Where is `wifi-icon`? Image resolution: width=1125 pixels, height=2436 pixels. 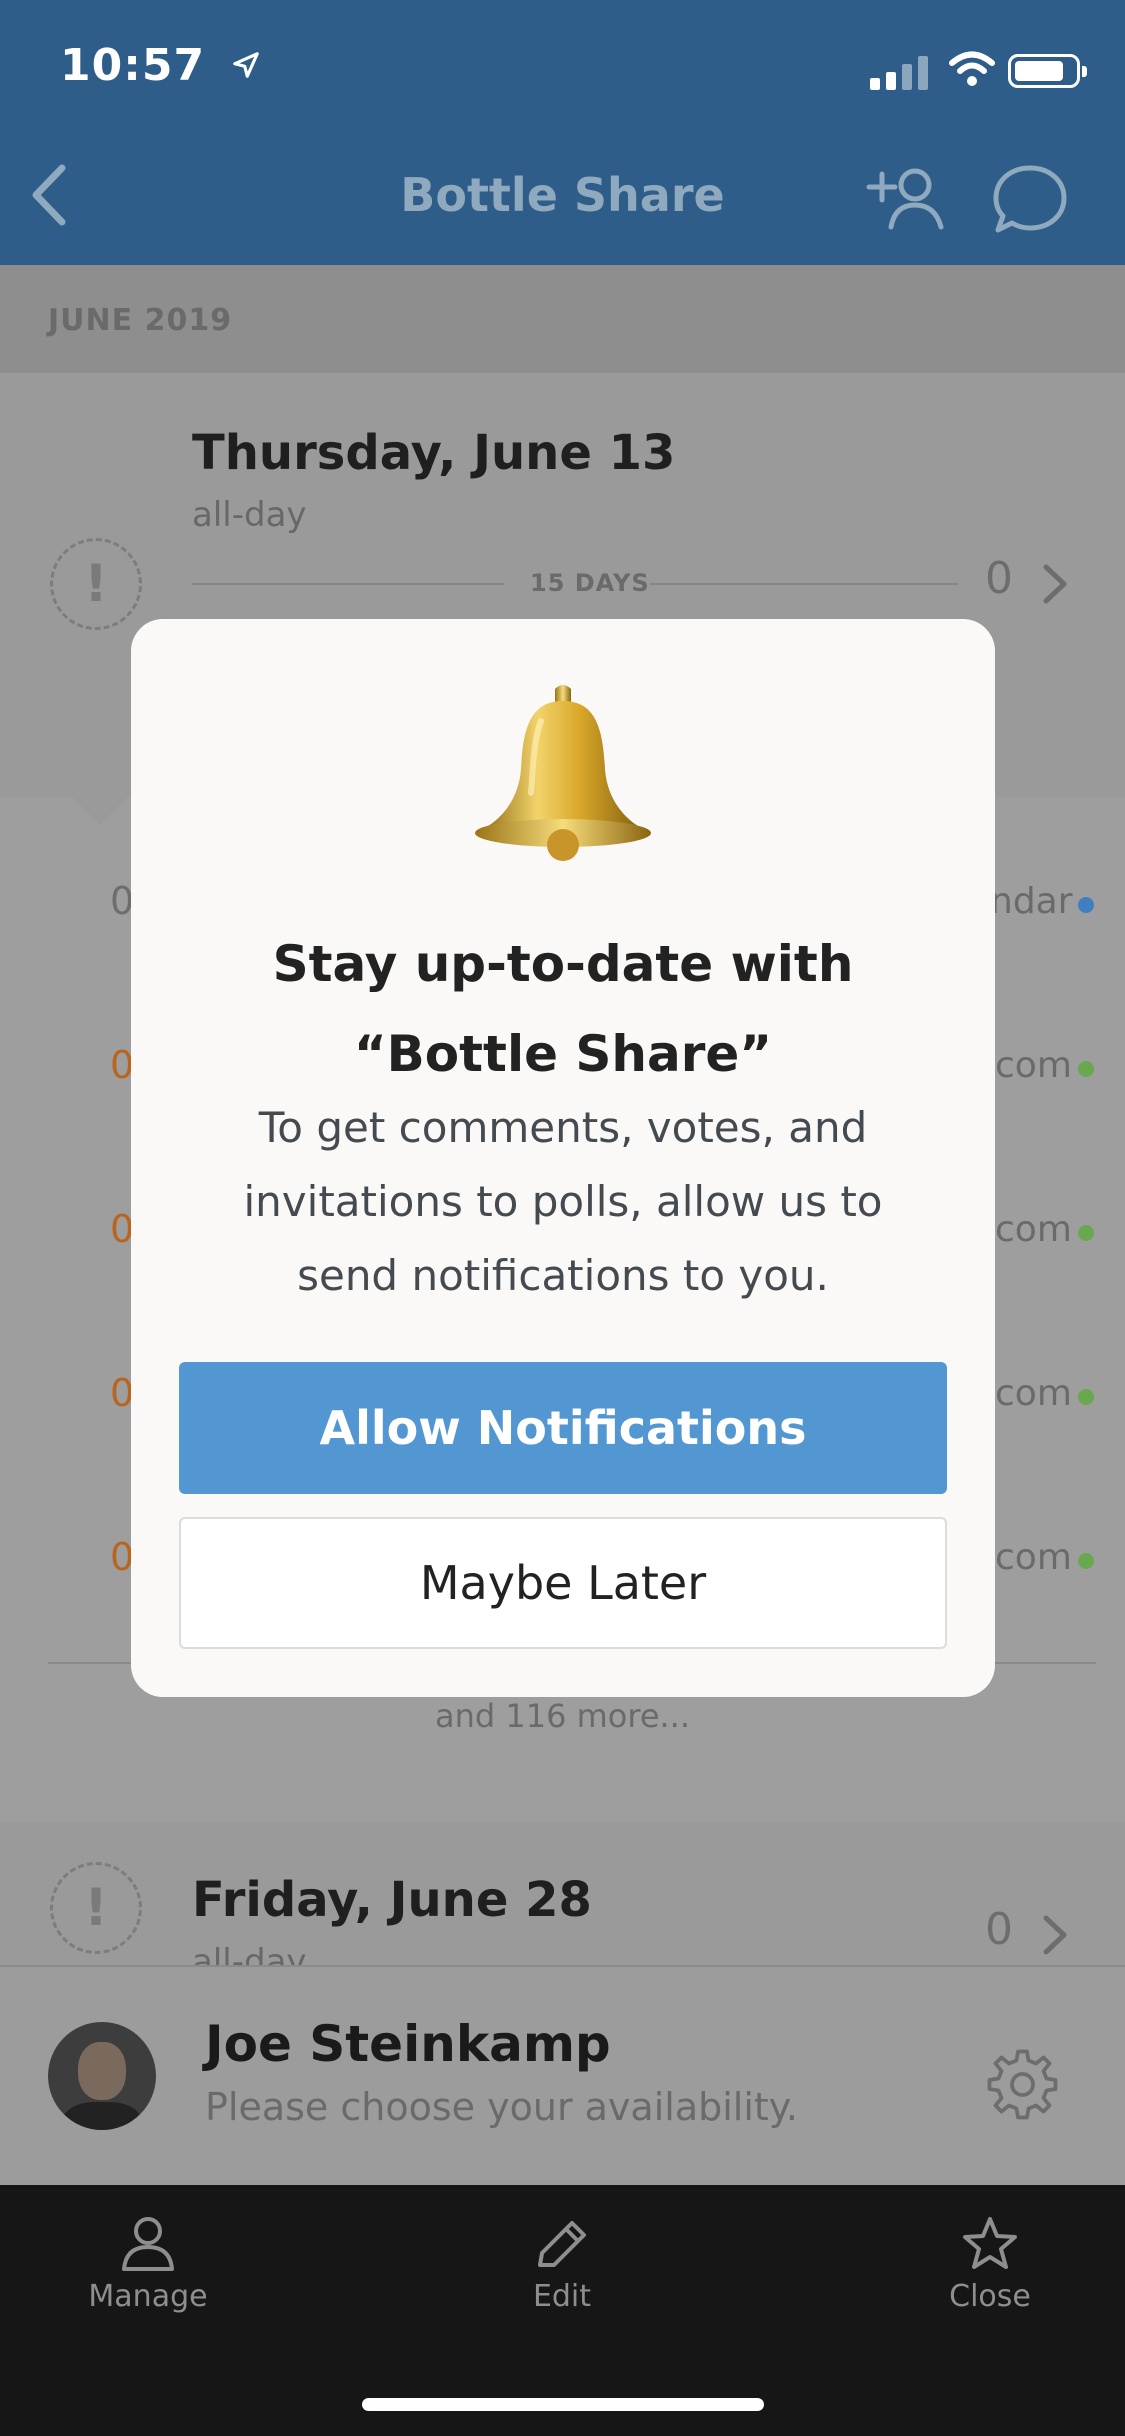
wifi-icon is located at coordinates (972, 68).